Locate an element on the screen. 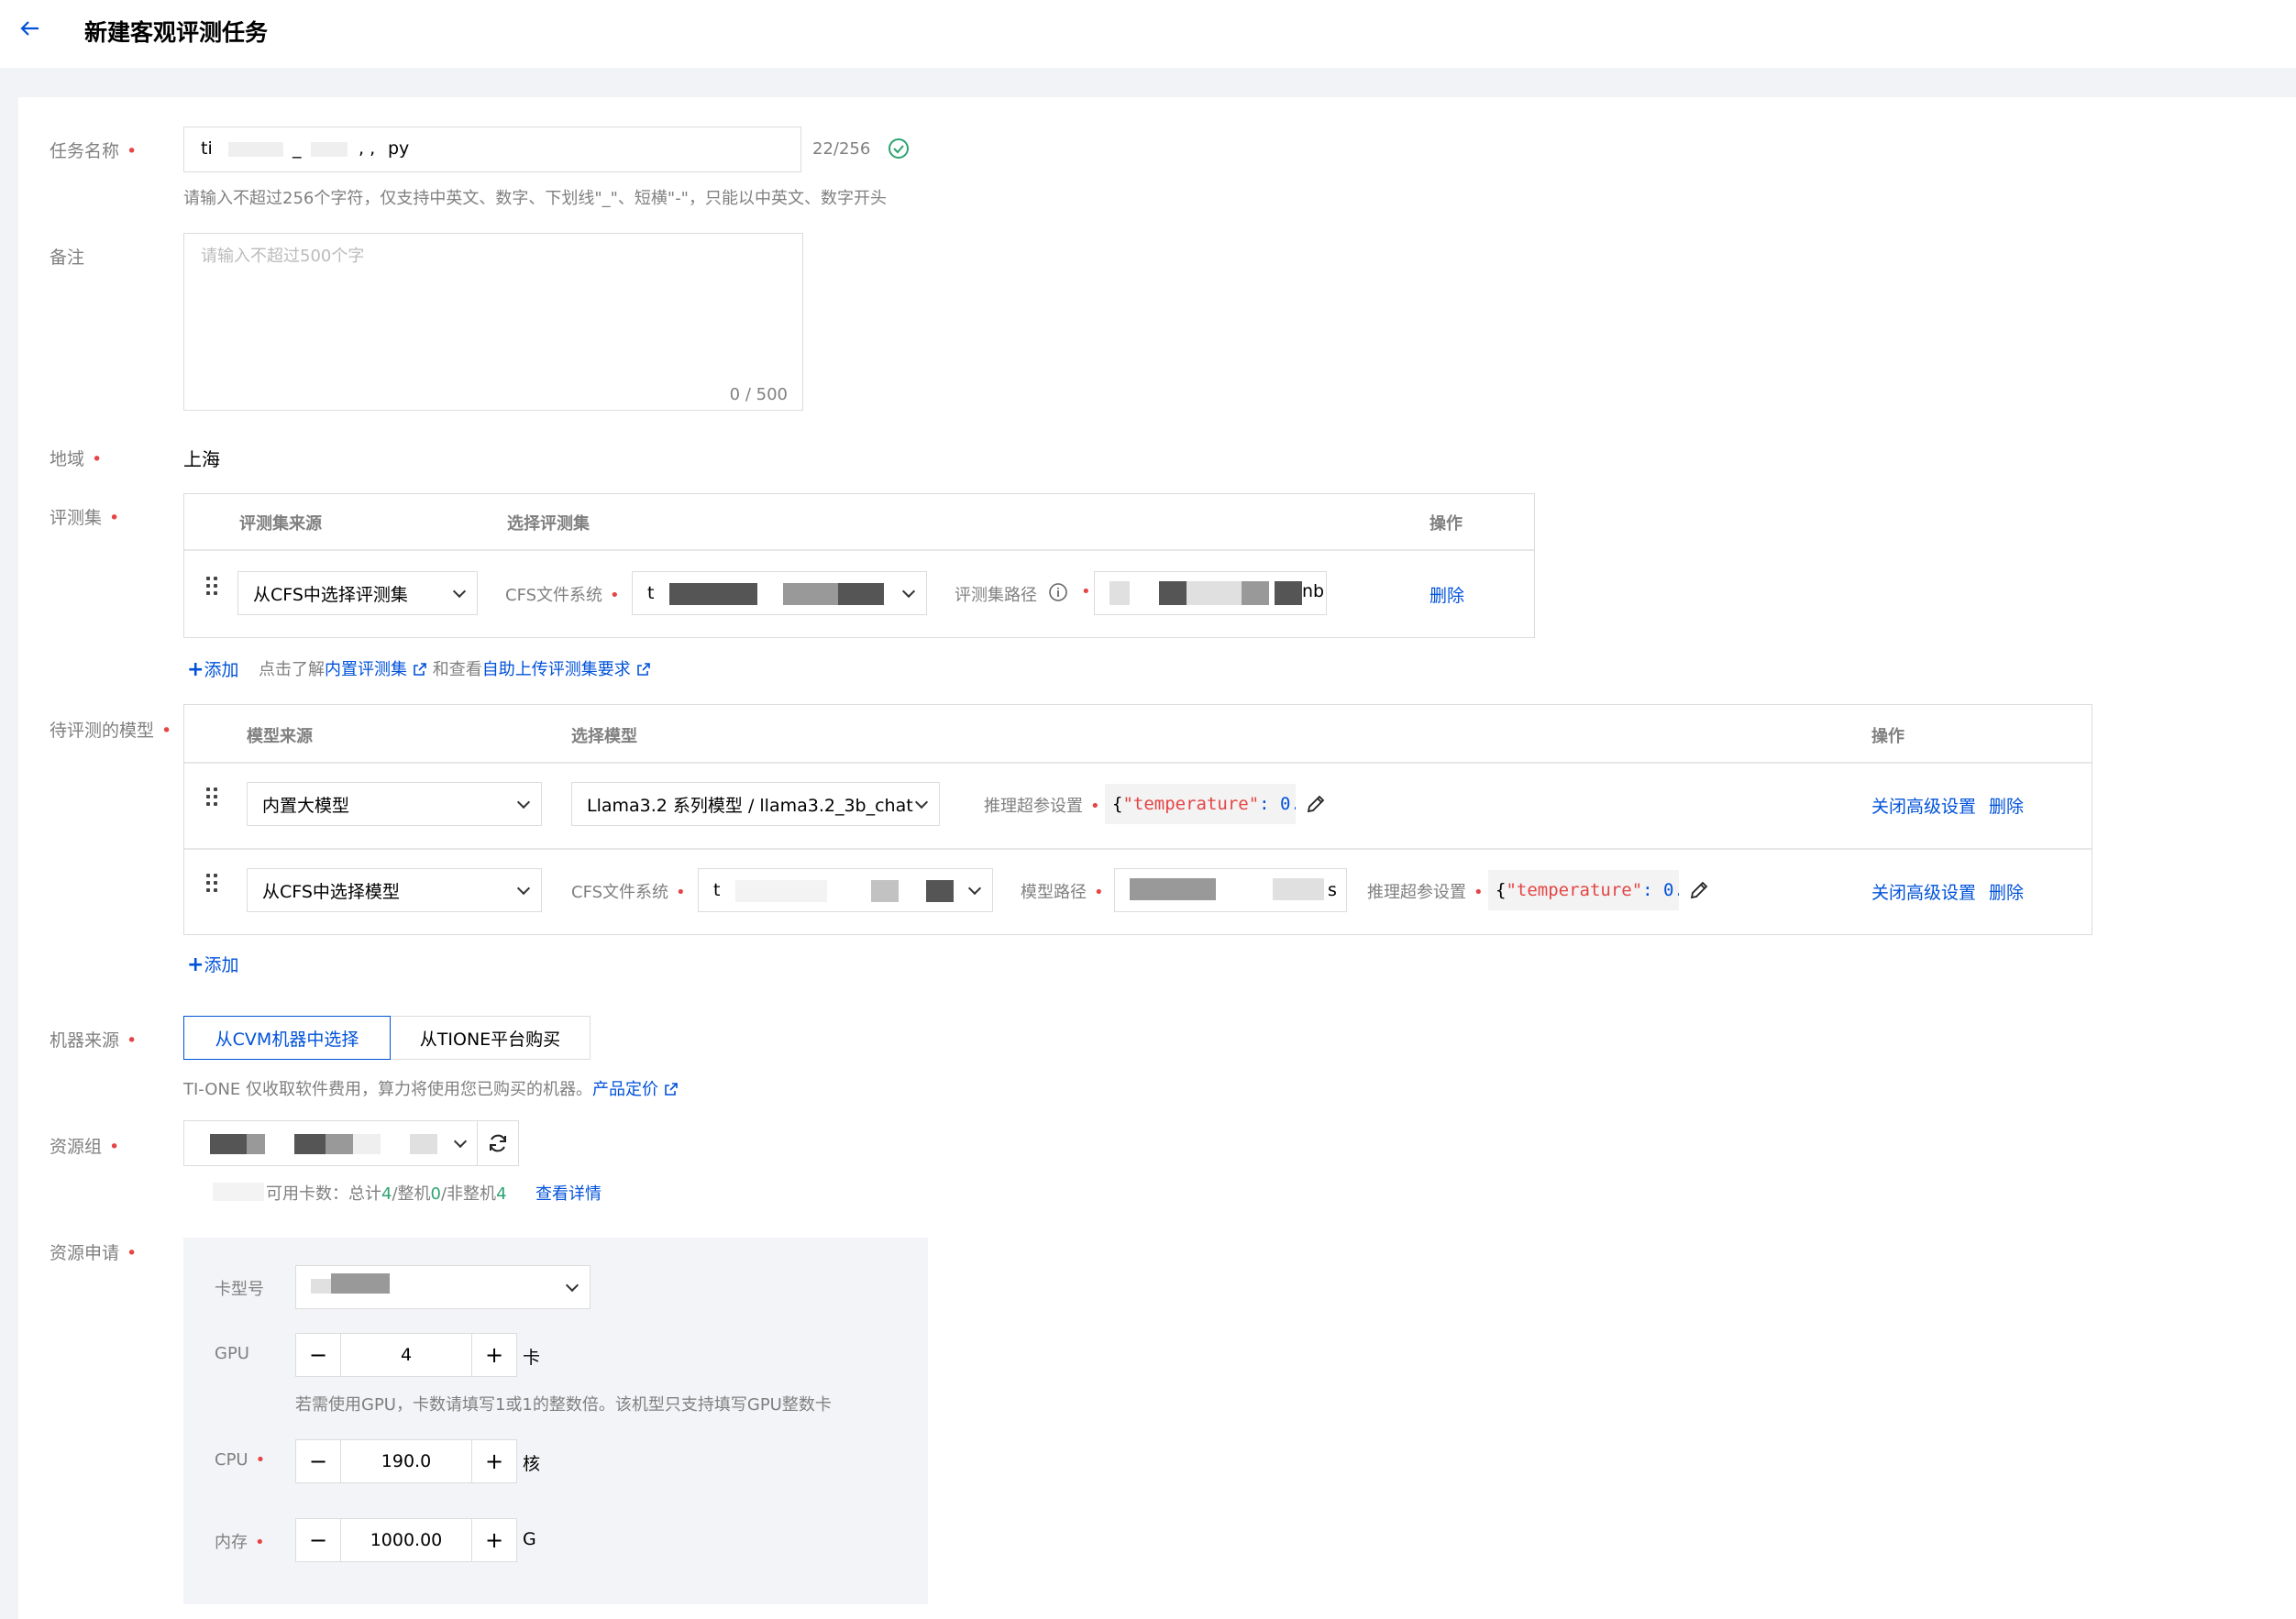 The image size is (2296, 1619). machine-note: TI-ONE 仅收取软件费用，算力将使用您已购买的机器。产品定价 is located at coordinates (431, 1088).